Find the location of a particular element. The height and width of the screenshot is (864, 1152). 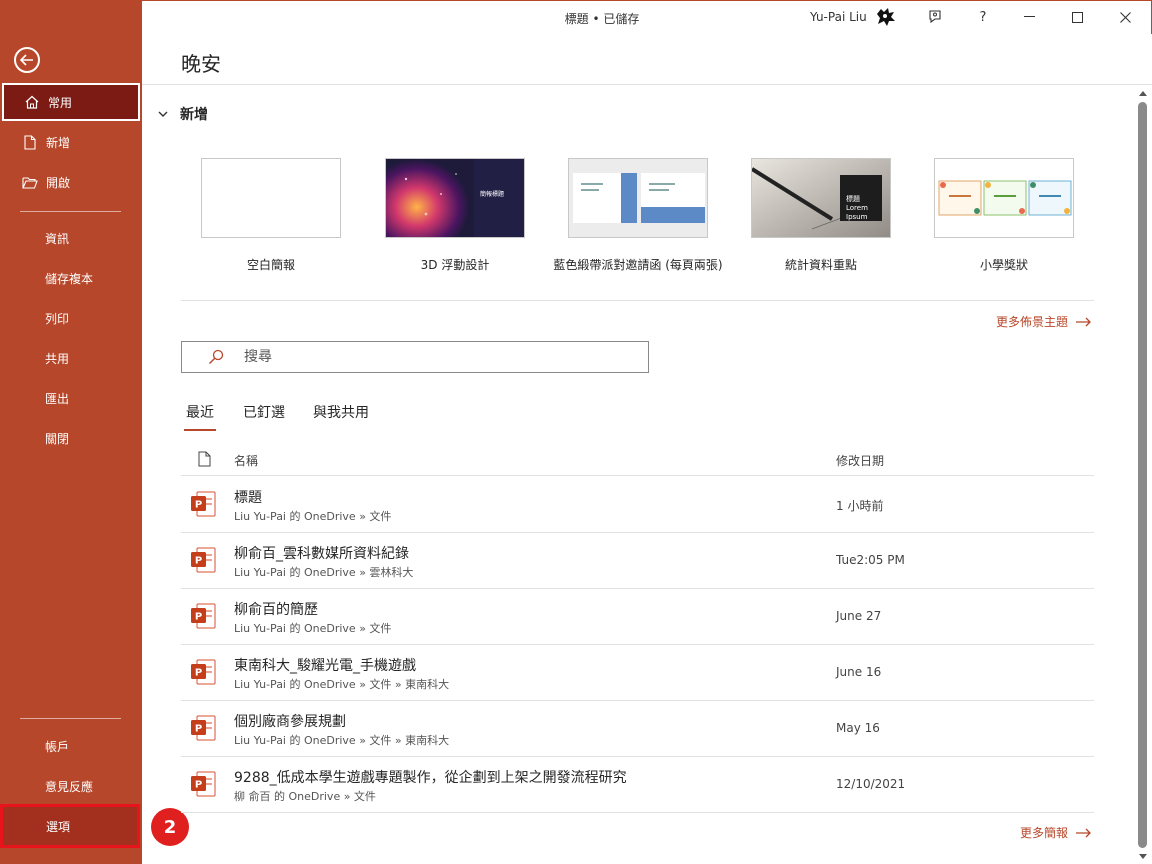

scroll-up-icon is located at coordinates (1143, 93).